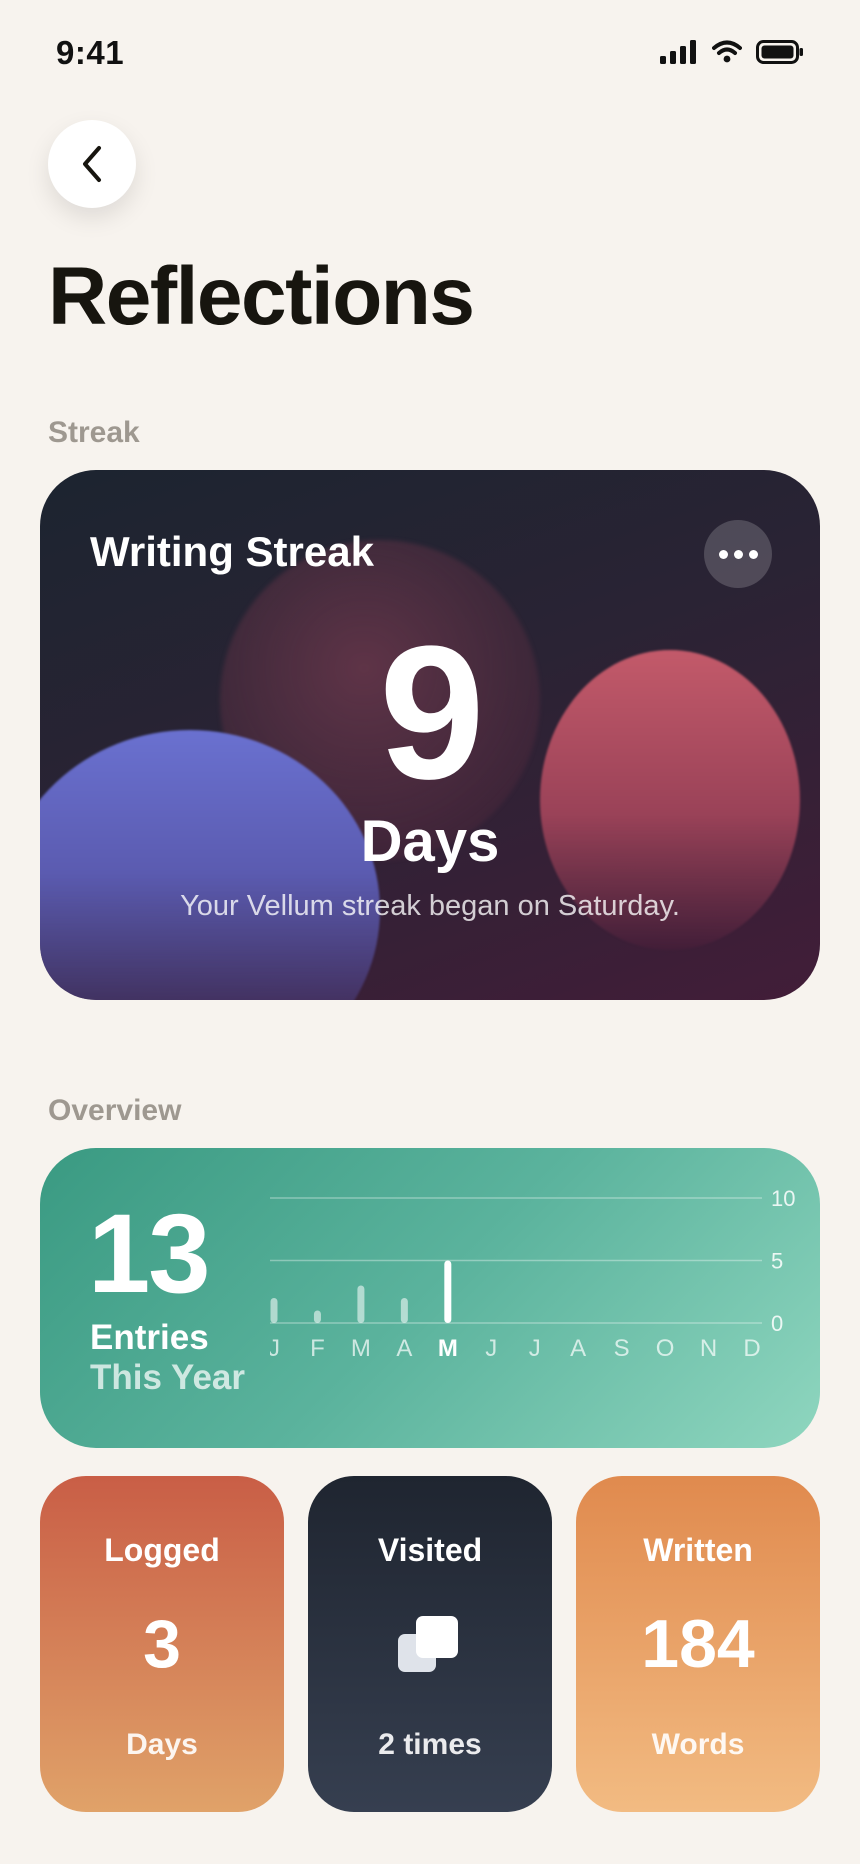 The width and height of the screenshot is (860, 1864). Describe the element at coordinates (432, 713) in the screenshot. I see `streak-count: 9` at that location.